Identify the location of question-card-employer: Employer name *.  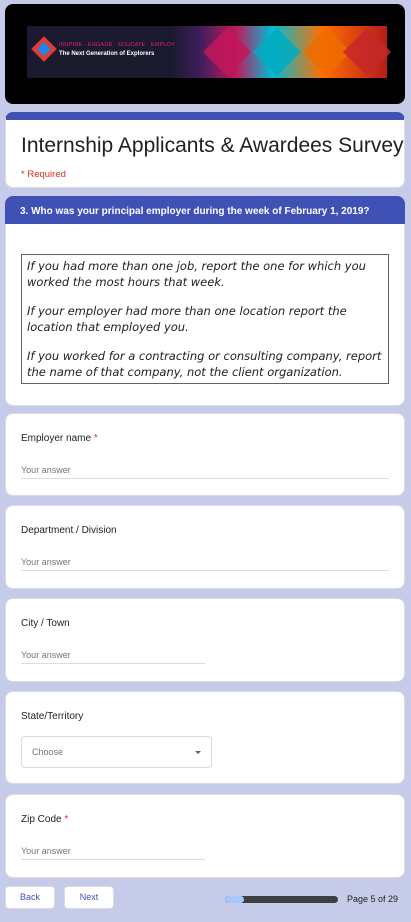
(205, 454).